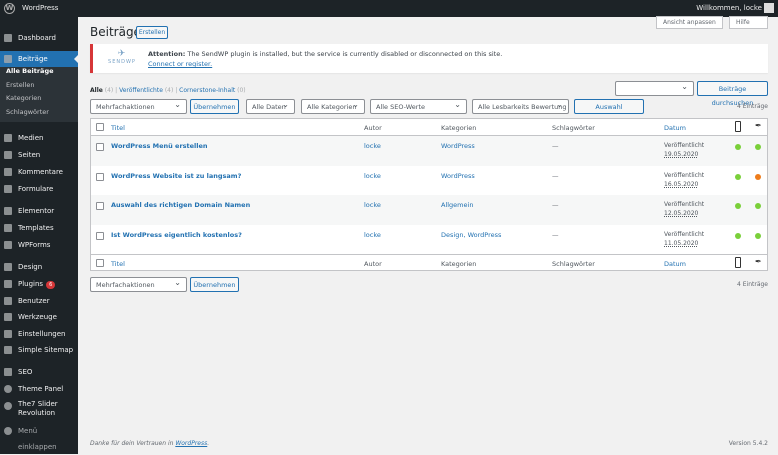 This screenshot has height=455, width=778. Describe the element at coordinates (684, 145) in the screenshot. I see `post-status: Veröffentlicht` at that location.